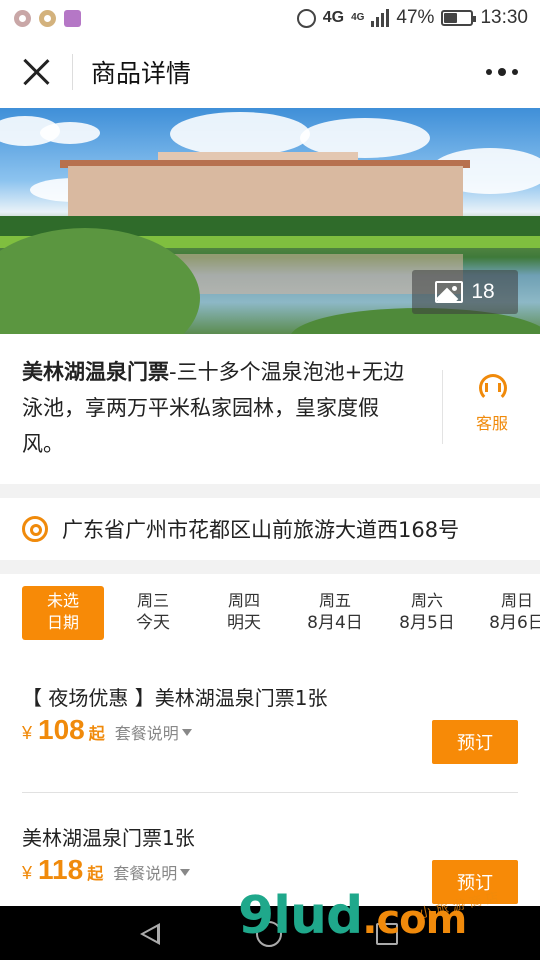  I want to click on battery-level, so click(450, 18).